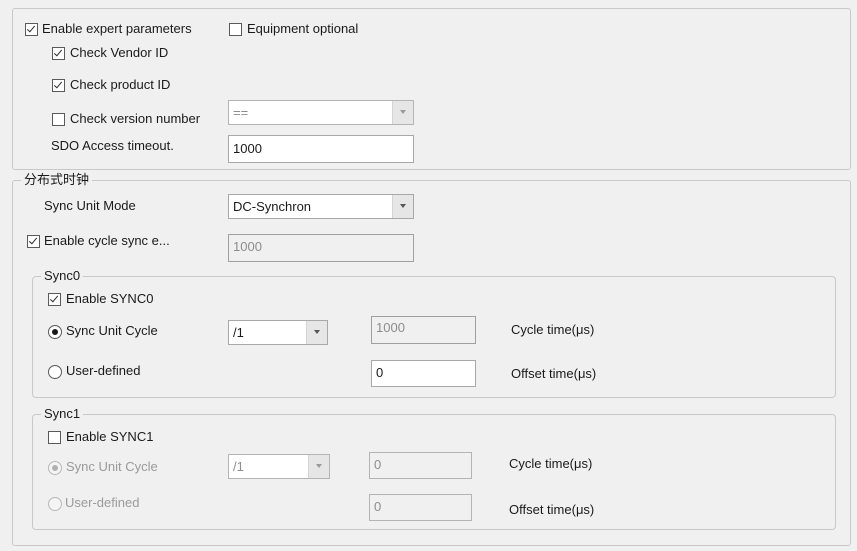  I want to click on sync0-offset-time-input: 0, so click(423, 373).